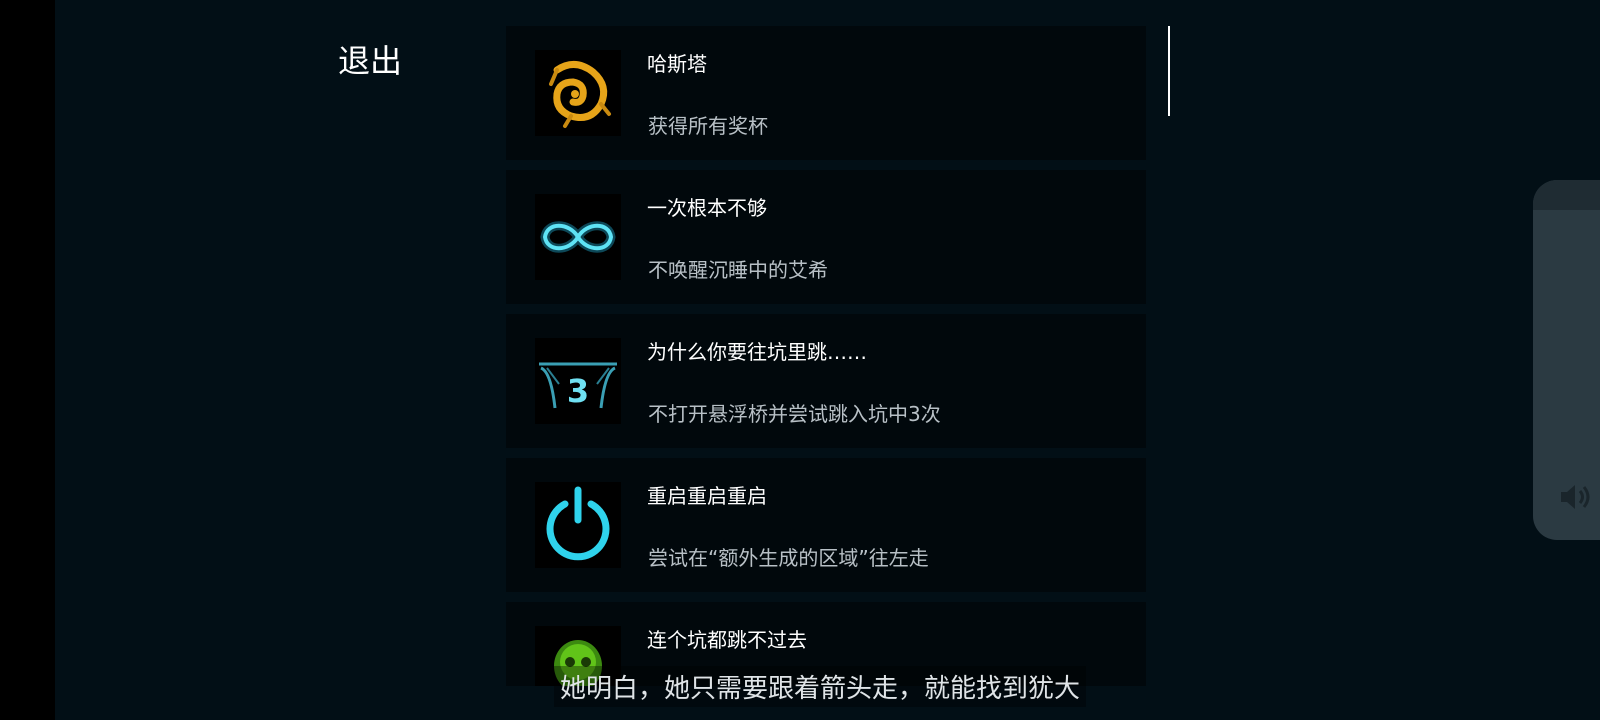 The height and width of the screenshot is (720, 1600). Describe the element at coordinates (578, 237) in the screenshot. I see `infinity-icon` at that location.